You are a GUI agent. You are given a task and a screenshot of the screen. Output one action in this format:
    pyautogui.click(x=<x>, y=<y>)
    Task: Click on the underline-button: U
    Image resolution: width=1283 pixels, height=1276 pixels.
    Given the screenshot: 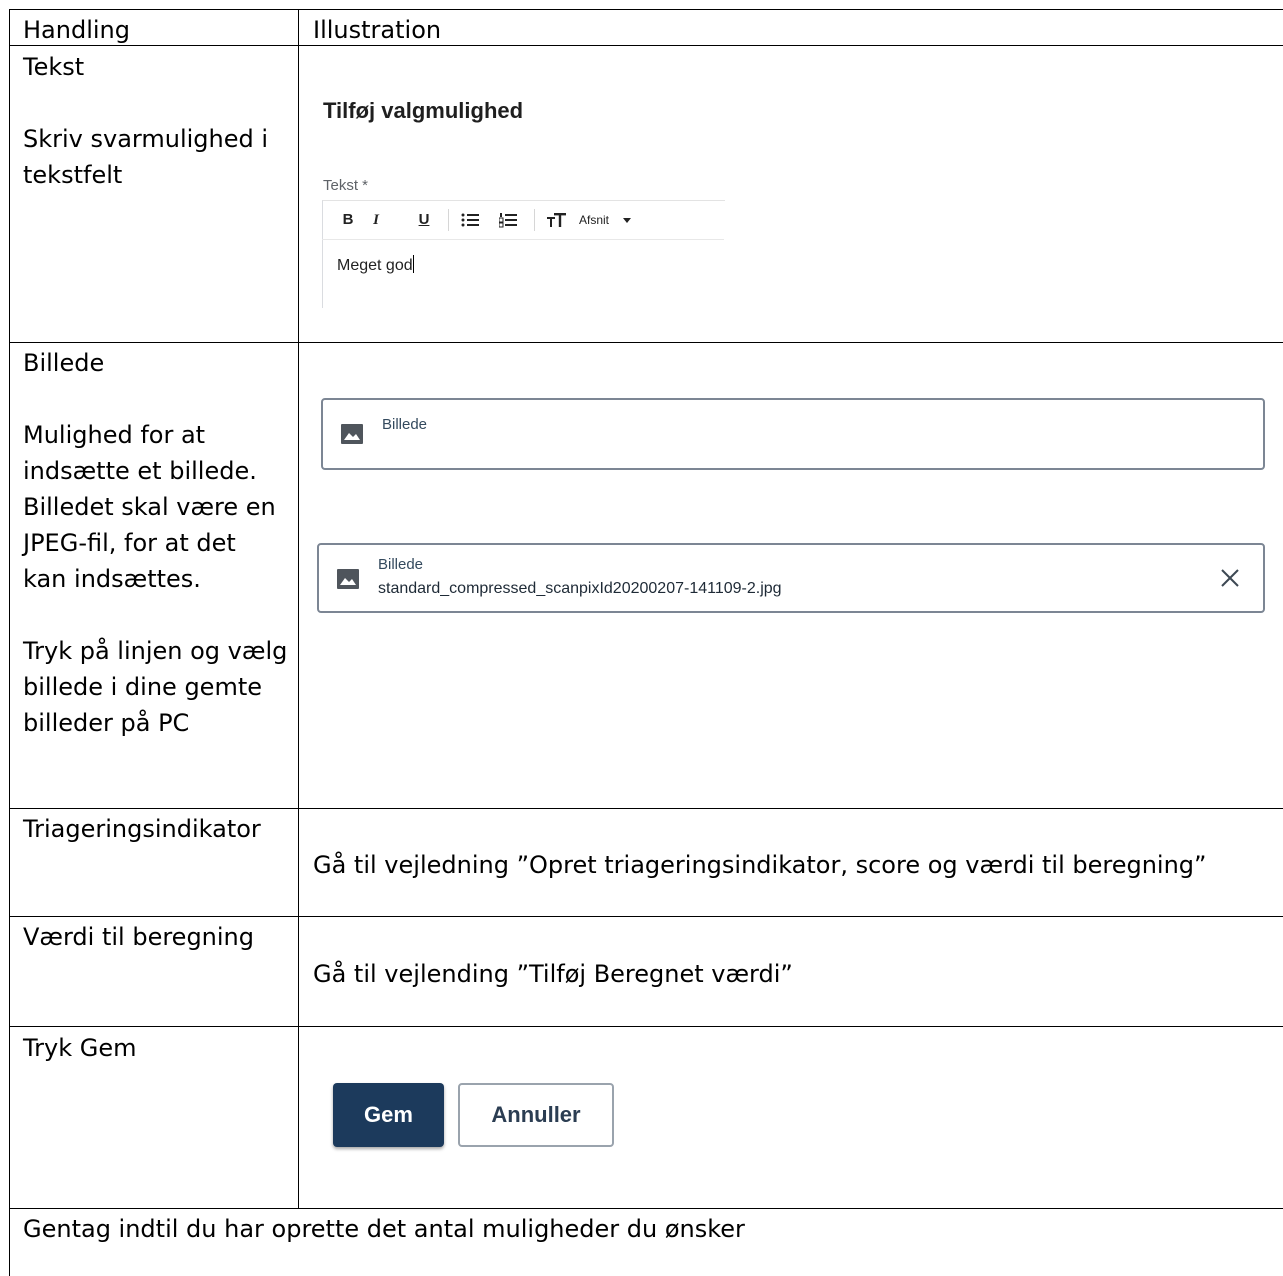 What is the action you would take?
    pyautogui.click(x=424, y=220)
    